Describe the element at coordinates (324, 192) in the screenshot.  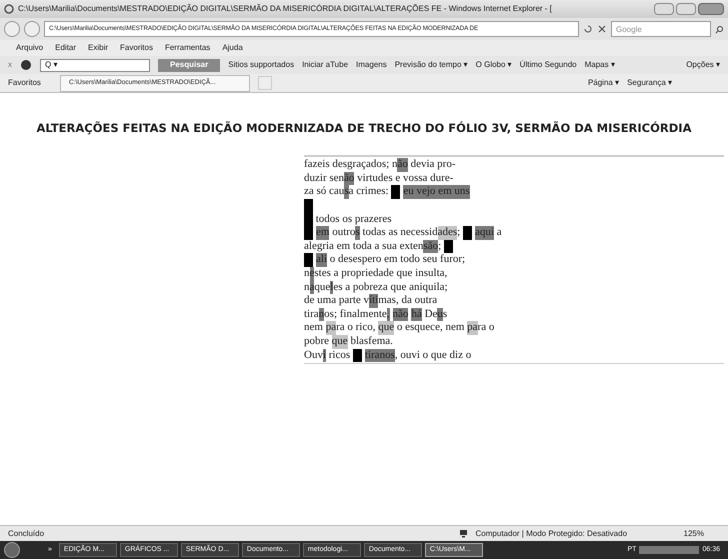
I see `text-run: za só cau` at that location.